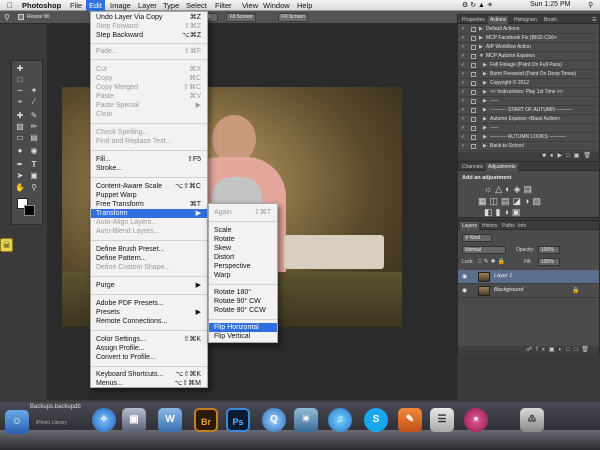  What do you see at coordinates (508, 226) in the screenshot?
I see `tab-paths: Paths` at bounding box center [508, 226].